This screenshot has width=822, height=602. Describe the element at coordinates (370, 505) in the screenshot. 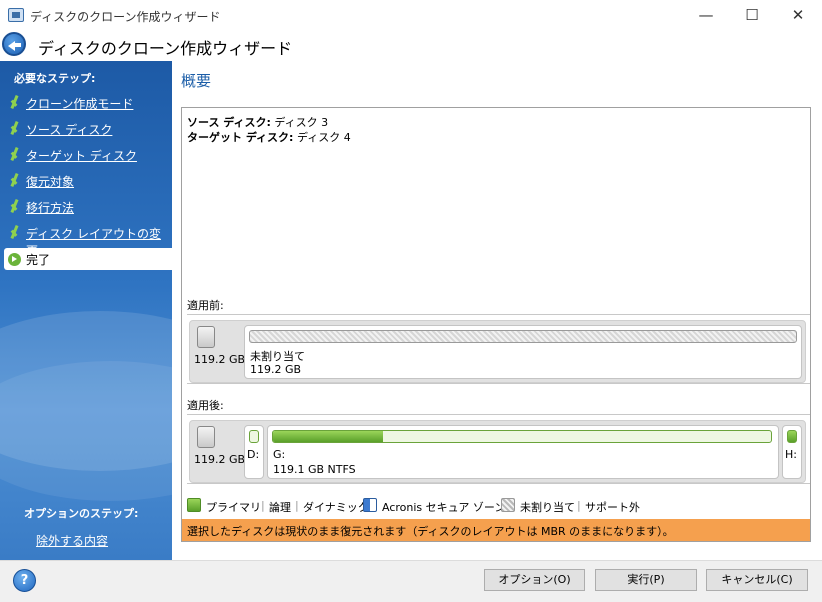

I see `acronis-zone-swatch-icon` at that location.